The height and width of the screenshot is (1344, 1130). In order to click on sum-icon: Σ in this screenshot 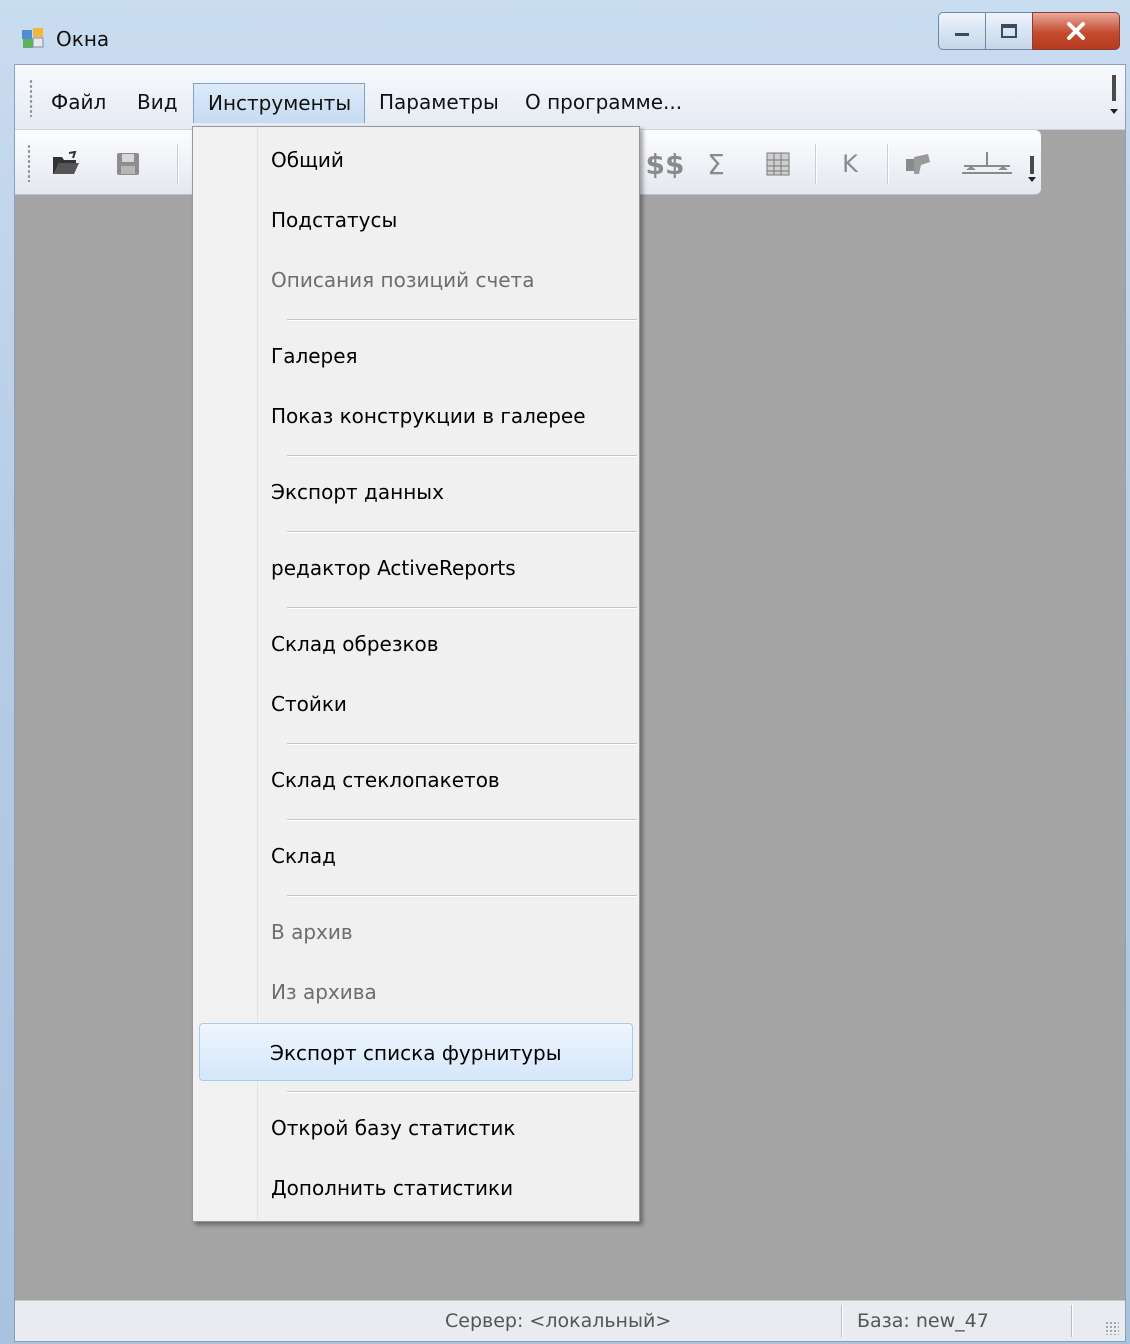, I will do `click(716, 164)`.